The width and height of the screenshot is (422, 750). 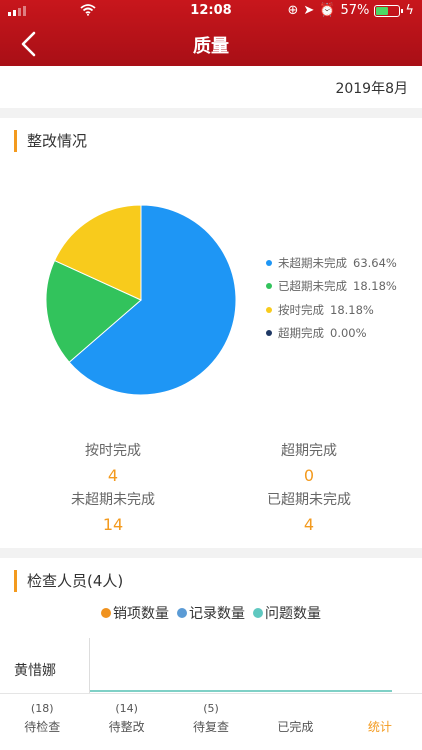 What do you see at coordinates (309, 500) in the screenshot?
I see `stat-label: 已超期未完成` at bounding box center [309, 500].